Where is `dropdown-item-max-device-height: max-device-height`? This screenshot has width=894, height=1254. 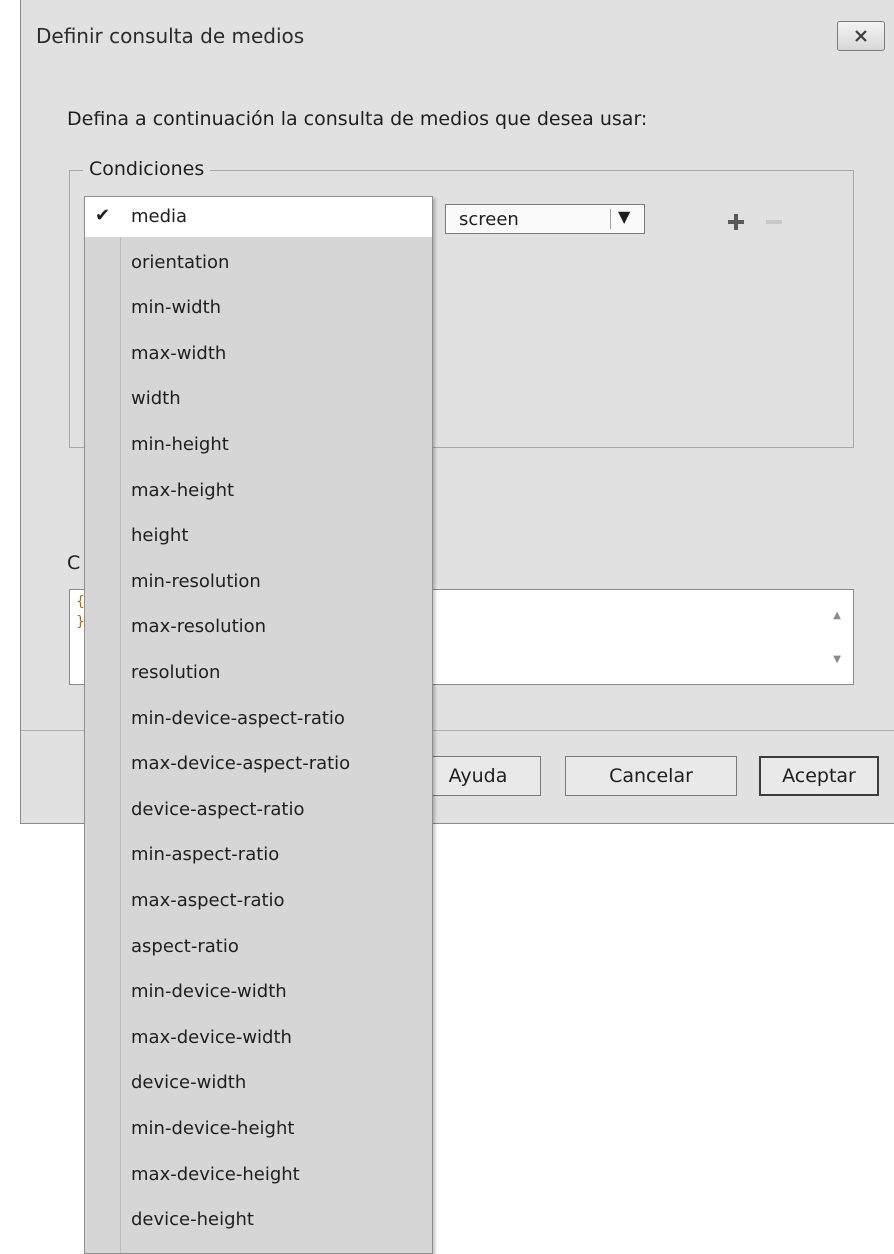 dropdown-item-max-device-height: max-device-height is located at coordinates (258, 1175).